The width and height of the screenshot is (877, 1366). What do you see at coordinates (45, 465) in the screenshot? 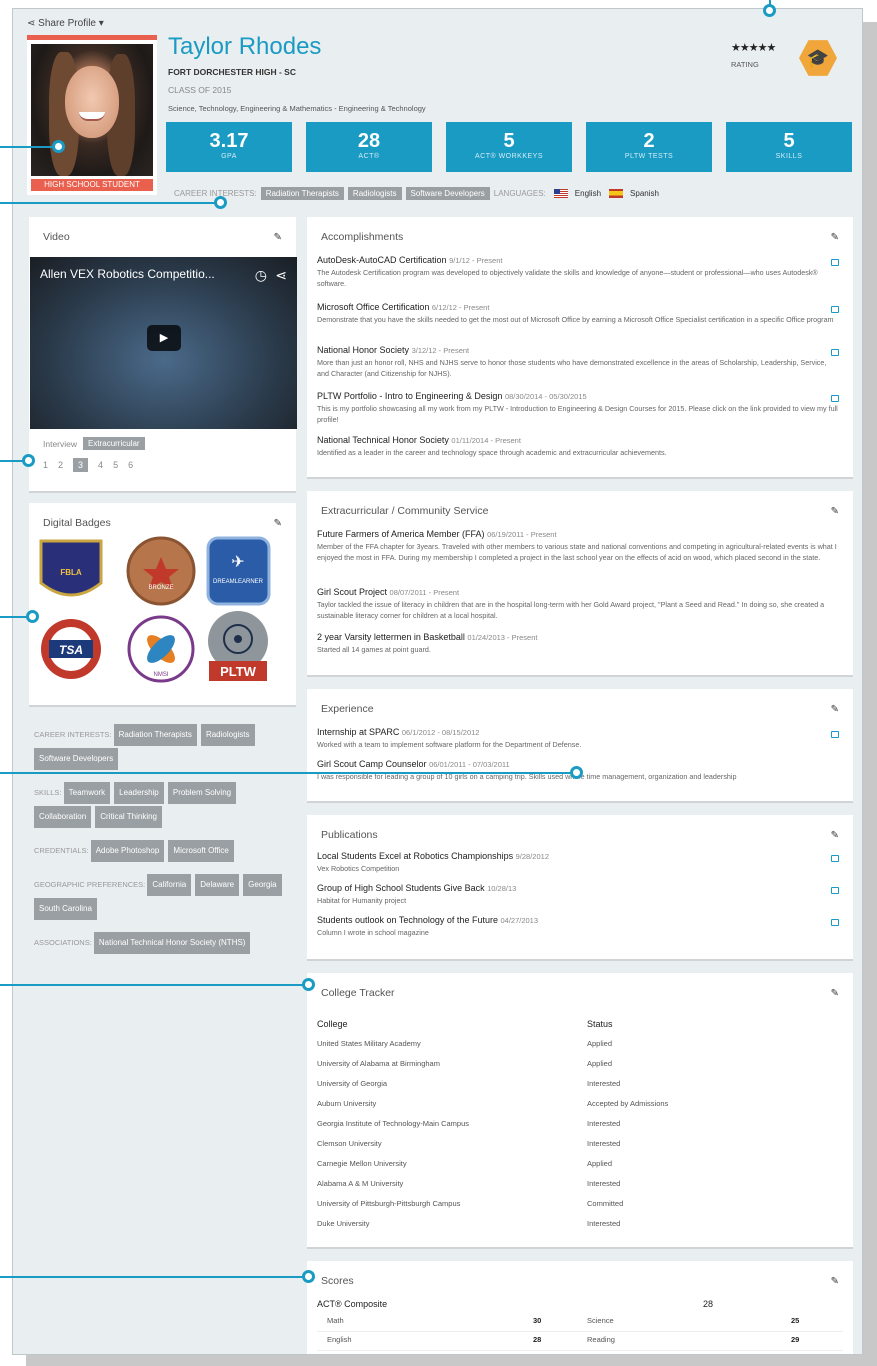
I see `page-1: 1` at bounding box center [45, 465].